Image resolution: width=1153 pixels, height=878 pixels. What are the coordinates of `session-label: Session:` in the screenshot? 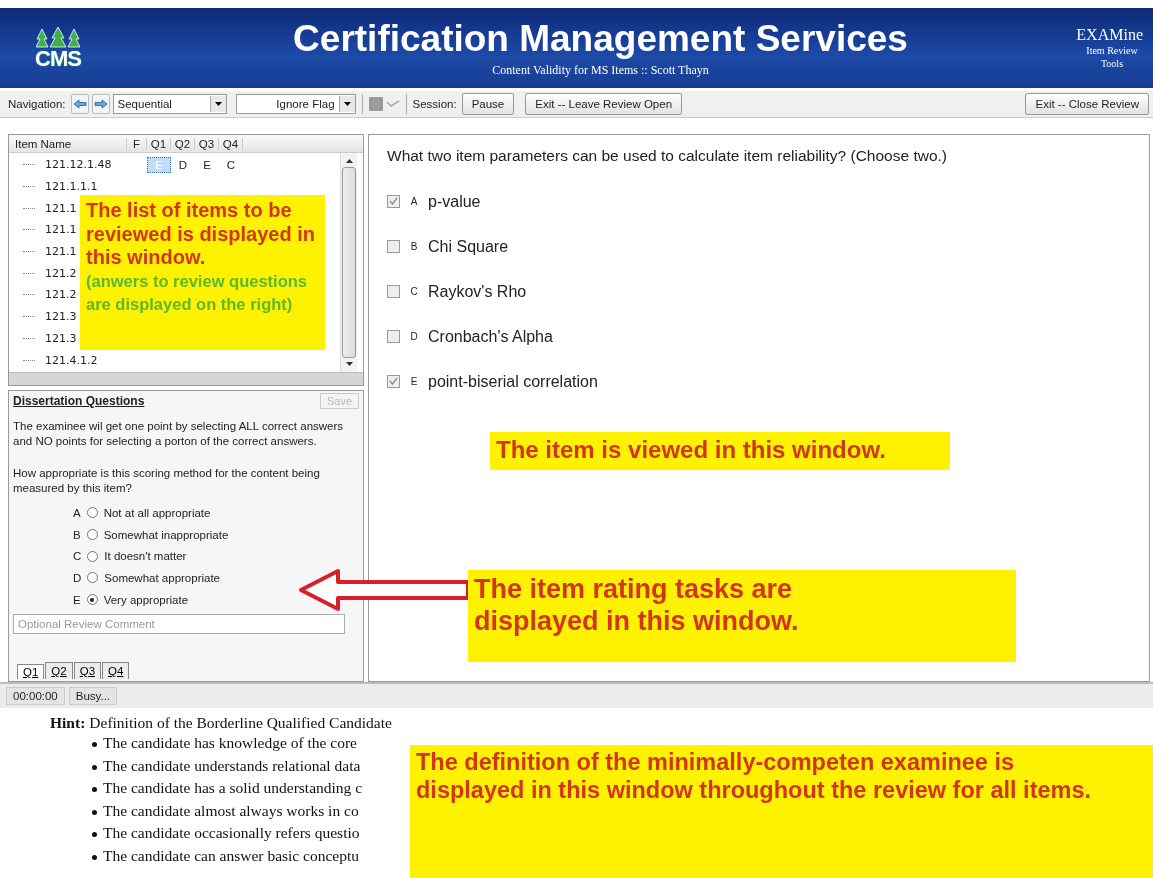 It's located at (434, 104).